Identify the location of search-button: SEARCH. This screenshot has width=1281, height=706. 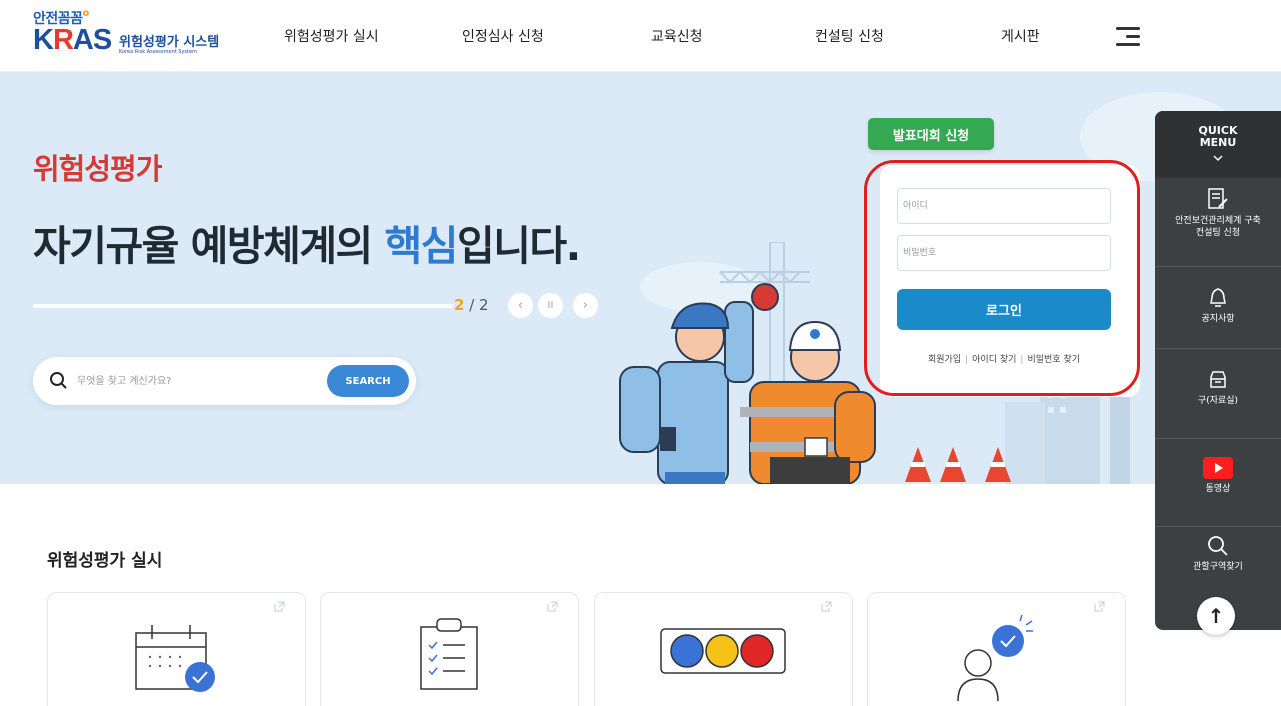
(368, 381).